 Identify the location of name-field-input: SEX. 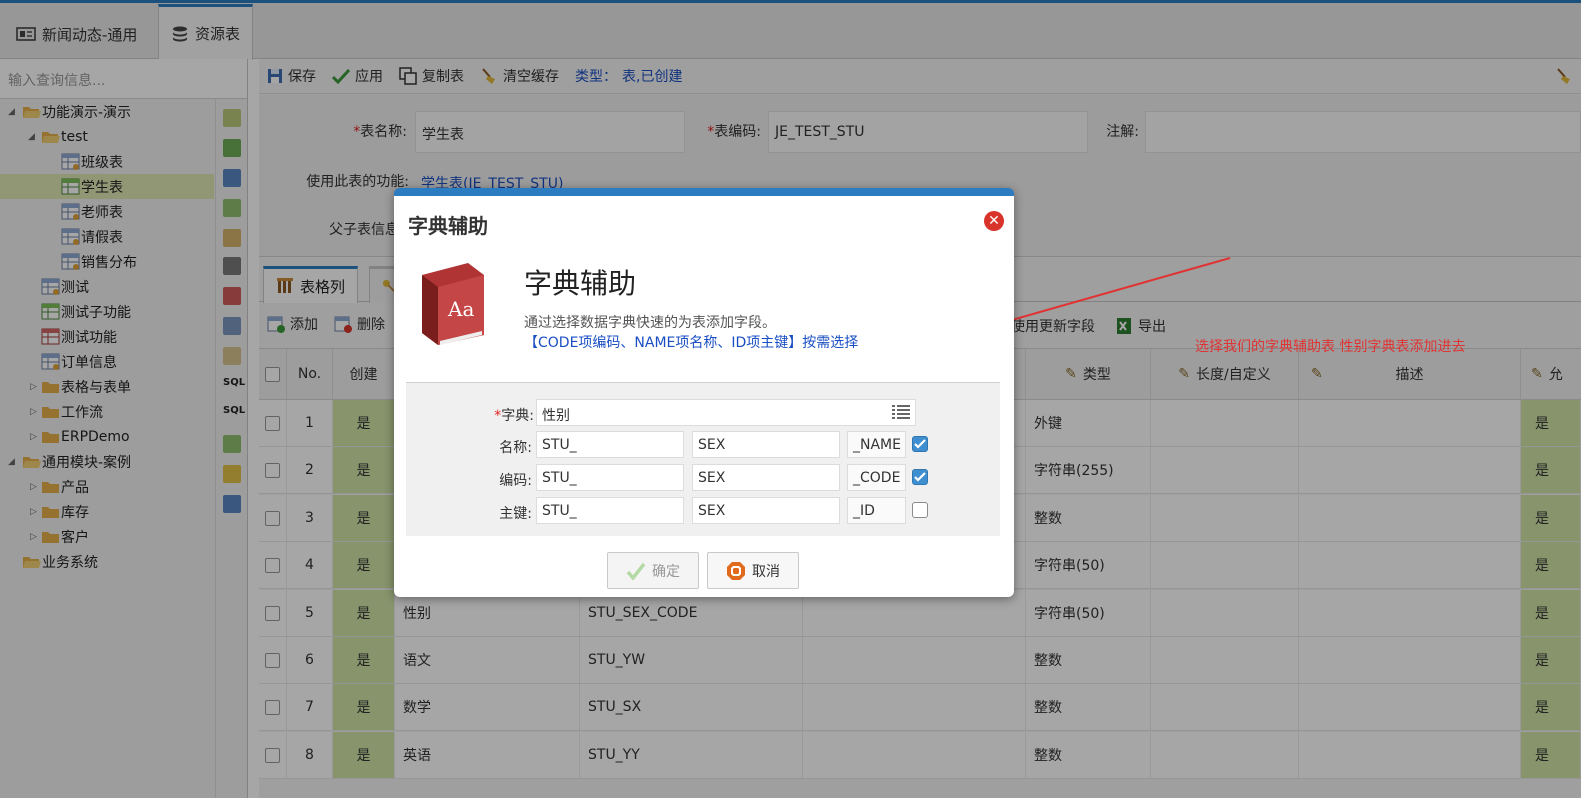
(766, 444).